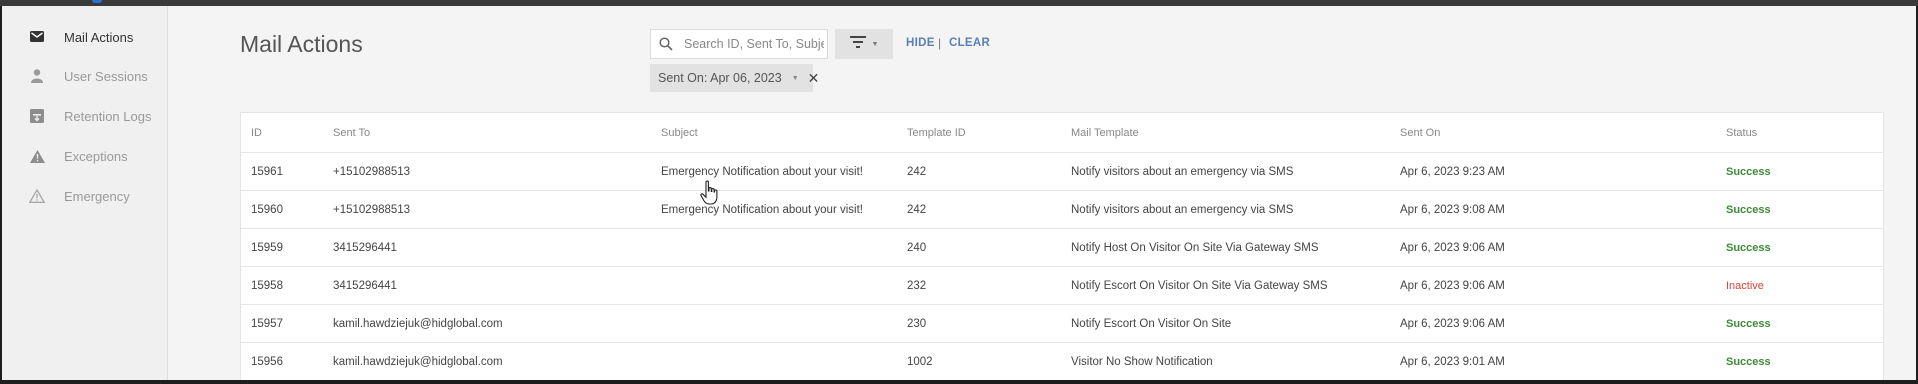  Describe the element at coordinates (666, 44) in the screenshot. I see `search-icon` at that location.